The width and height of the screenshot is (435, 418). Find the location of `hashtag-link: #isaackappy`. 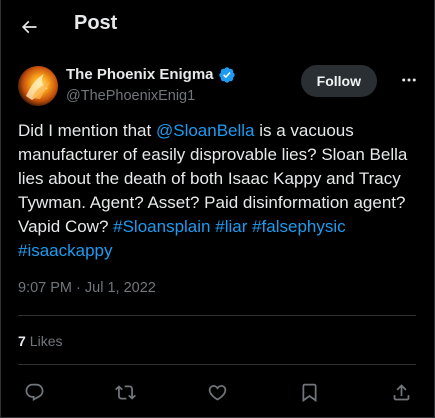

hashtag-link: #isaackappy is located at coordinates (65, 250).